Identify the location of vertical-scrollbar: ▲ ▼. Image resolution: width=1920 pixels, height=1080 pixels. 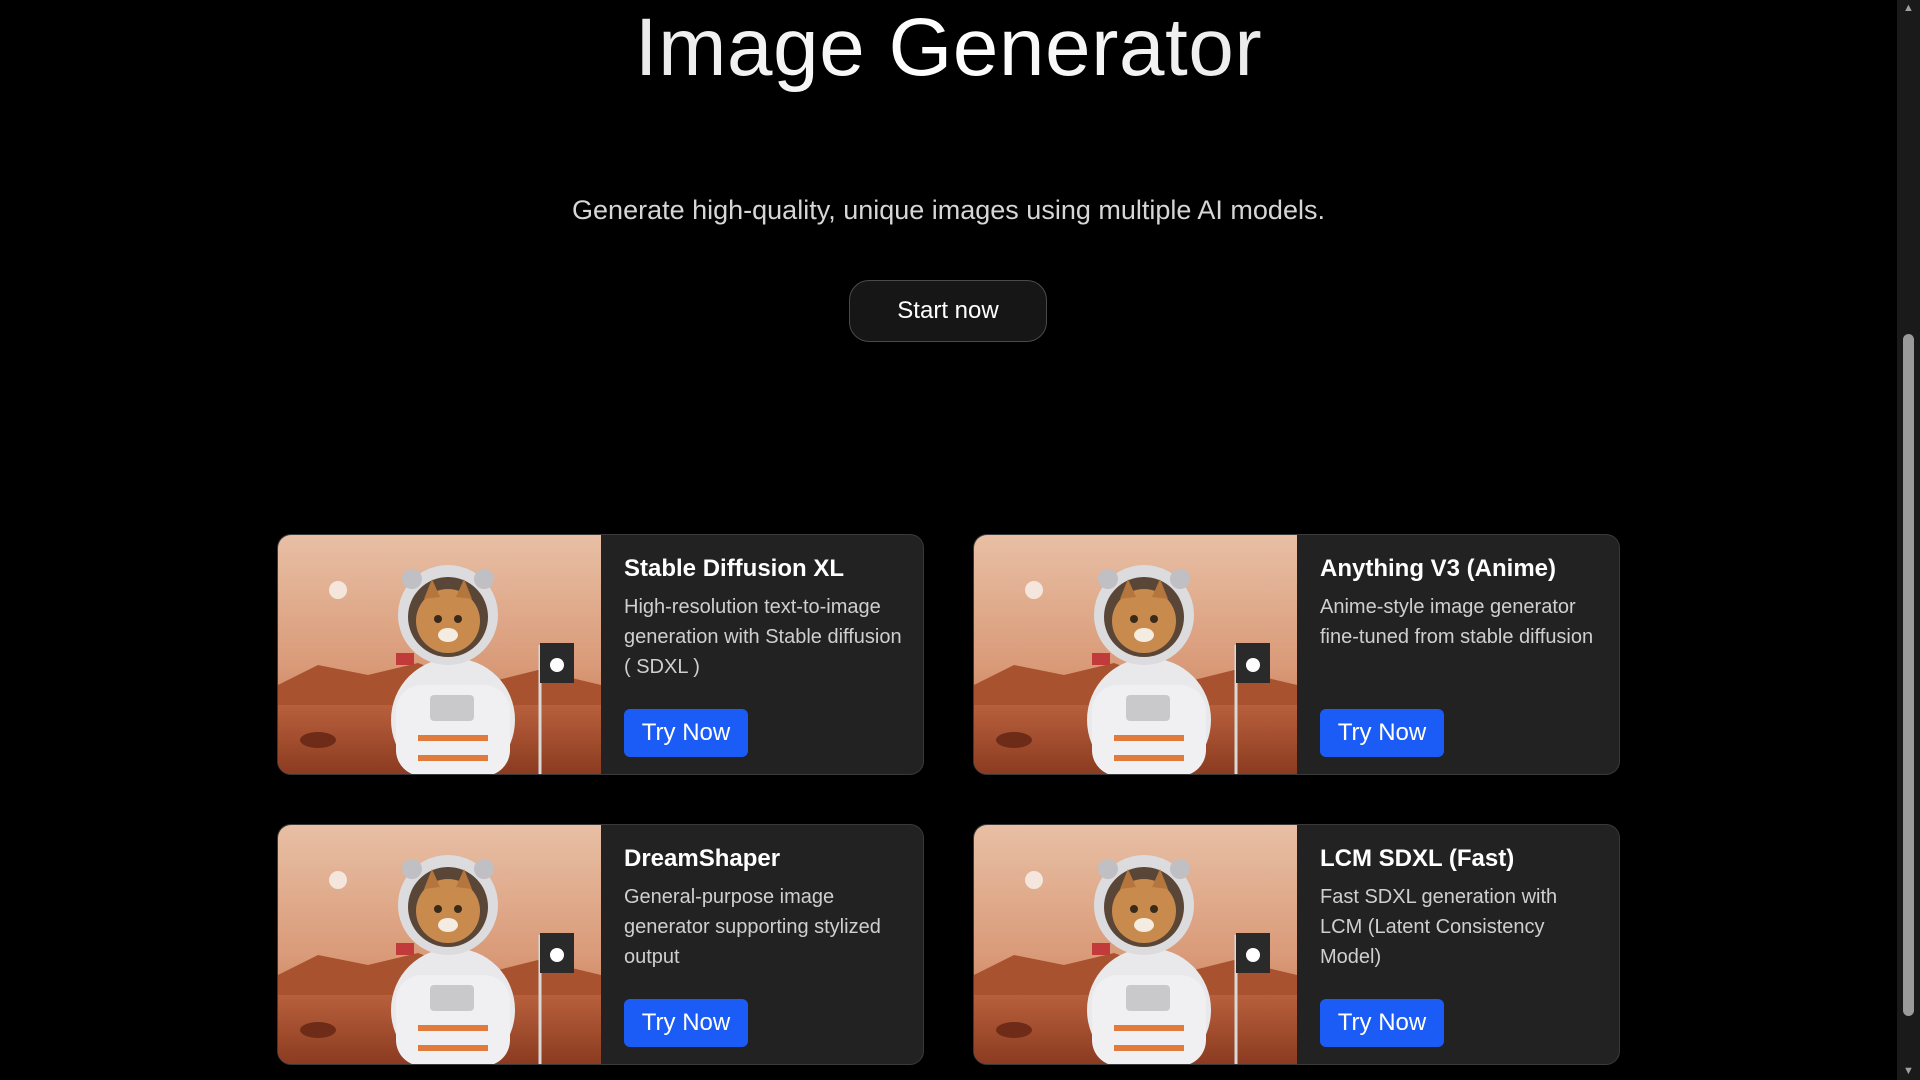
(1908, 540).